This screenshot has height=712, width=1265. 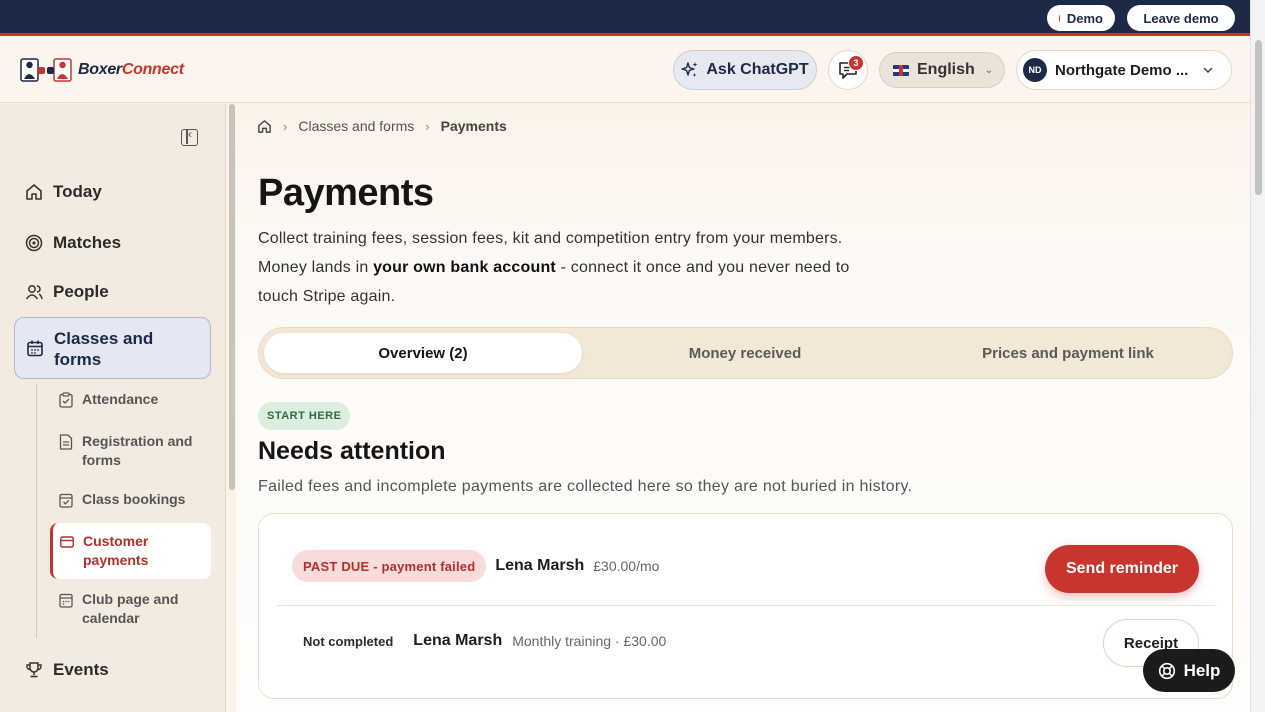 I want to click on brand-logo: BoxerConnect, so click(x=102, y=70).